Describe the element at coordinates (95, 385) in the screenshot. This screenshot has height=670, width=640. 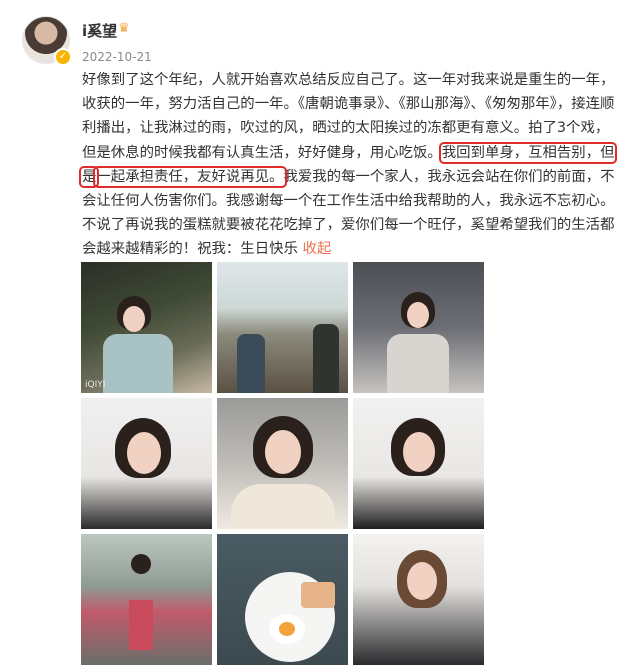
I see `image-watermark: iQIYI` at that location.